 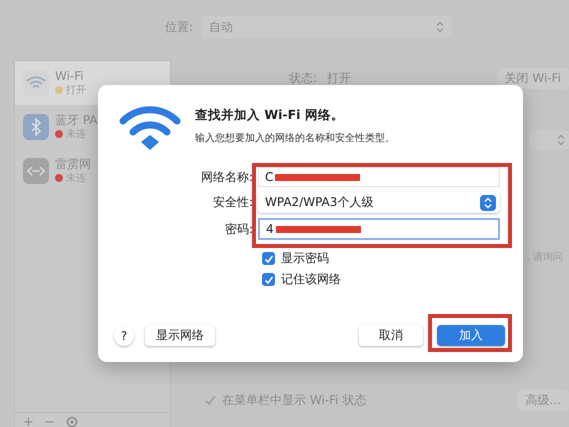 What do you see at coordinates (226, 177) in the screenshot?
I see `field-label: 网络名称:` at bounding box center [226, 177].